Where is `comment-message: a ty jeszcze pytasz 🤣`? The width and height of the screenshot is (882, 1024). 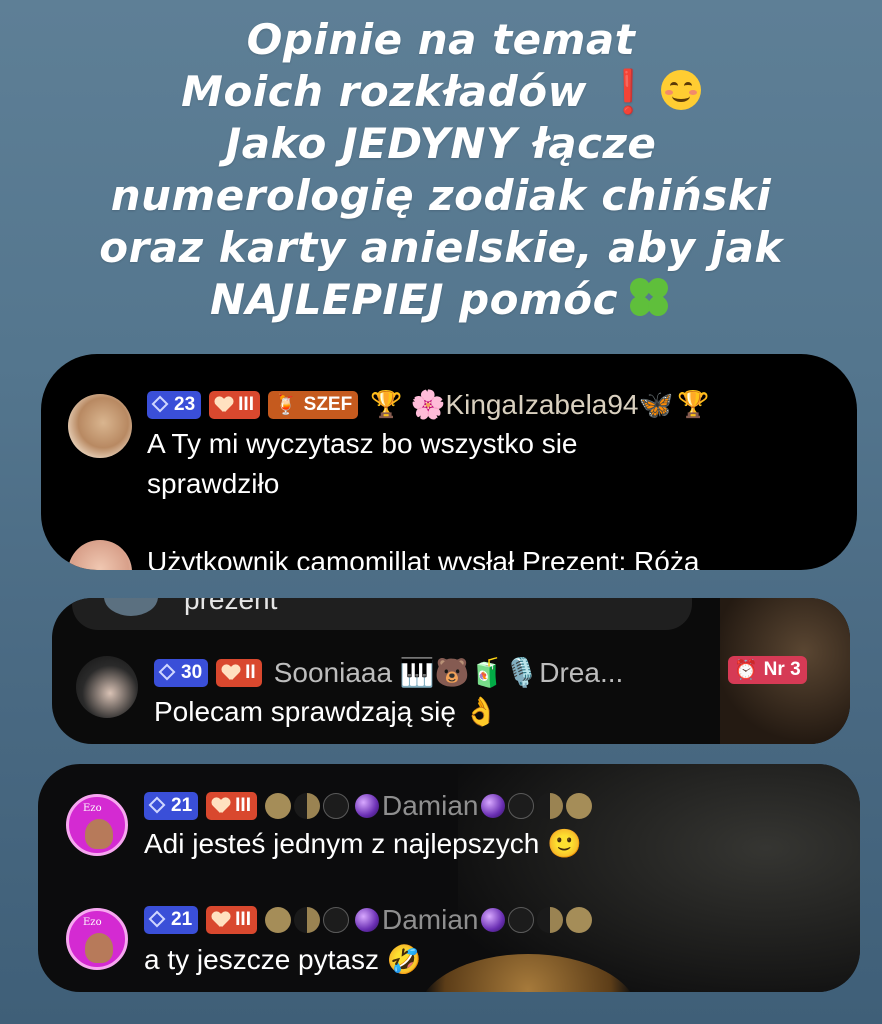 comment-message: a ty jeszcze pytasz 🤣 is located at coordinates (283, 959).